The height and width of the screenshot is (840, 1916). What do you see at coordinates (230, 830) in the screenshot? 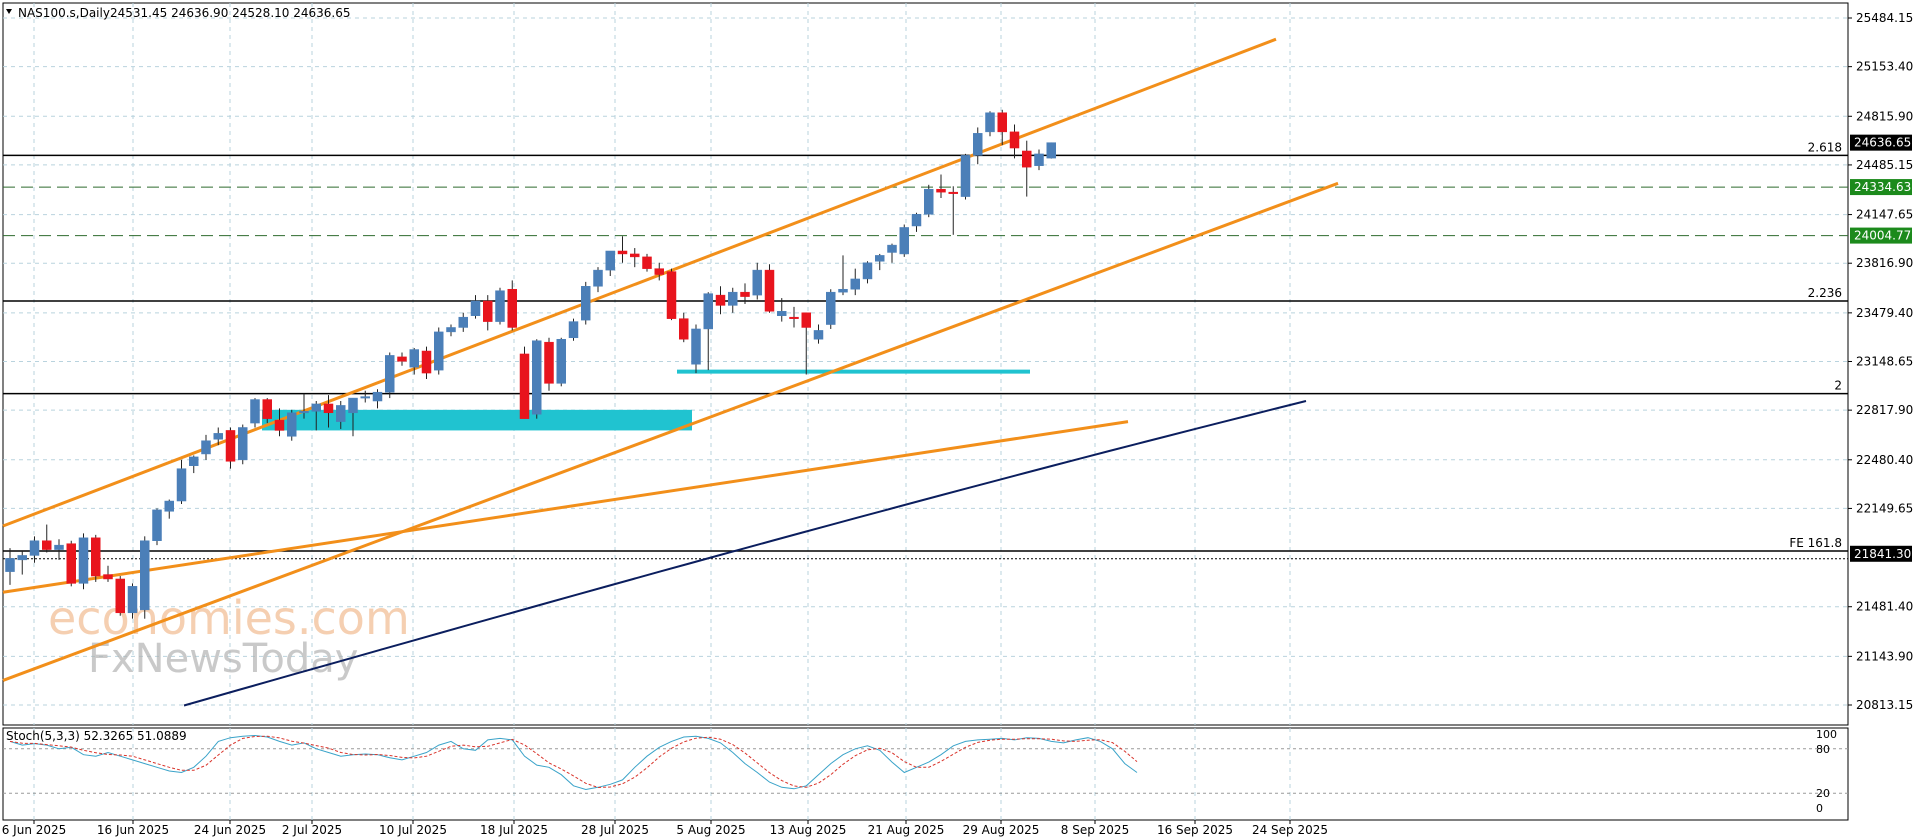
I see `x-axis-tick-label: 24 Jun 2025` at bounding box center [230, 830].